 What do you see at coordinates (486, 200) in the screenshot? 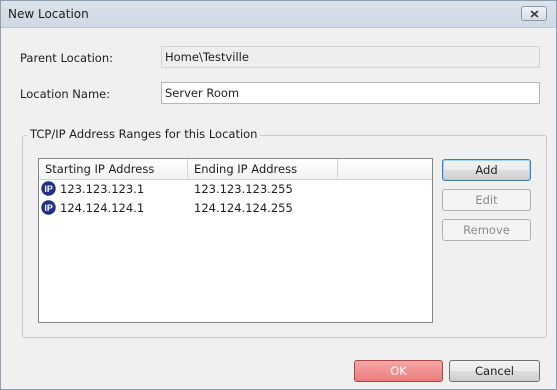
I see `edit-button: Edit` at bounding box center [486, 200].